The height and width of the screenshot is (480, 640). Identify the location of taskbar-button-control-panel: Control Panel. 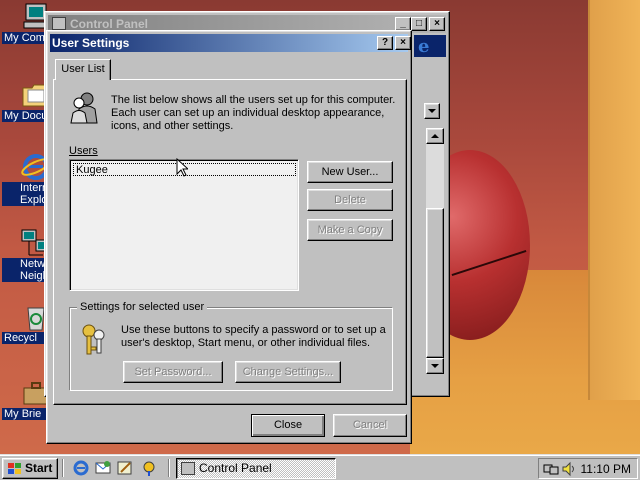
(256, 468).